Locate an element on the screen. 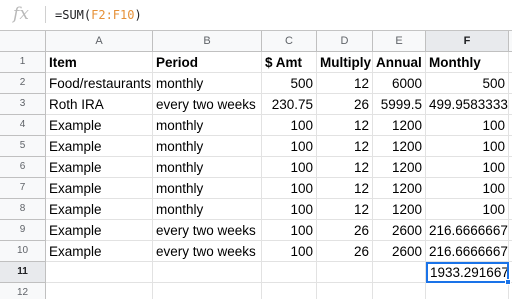 This screenshot has width=512, height=299. cell: Monthly is located at coordinates (467, 62).